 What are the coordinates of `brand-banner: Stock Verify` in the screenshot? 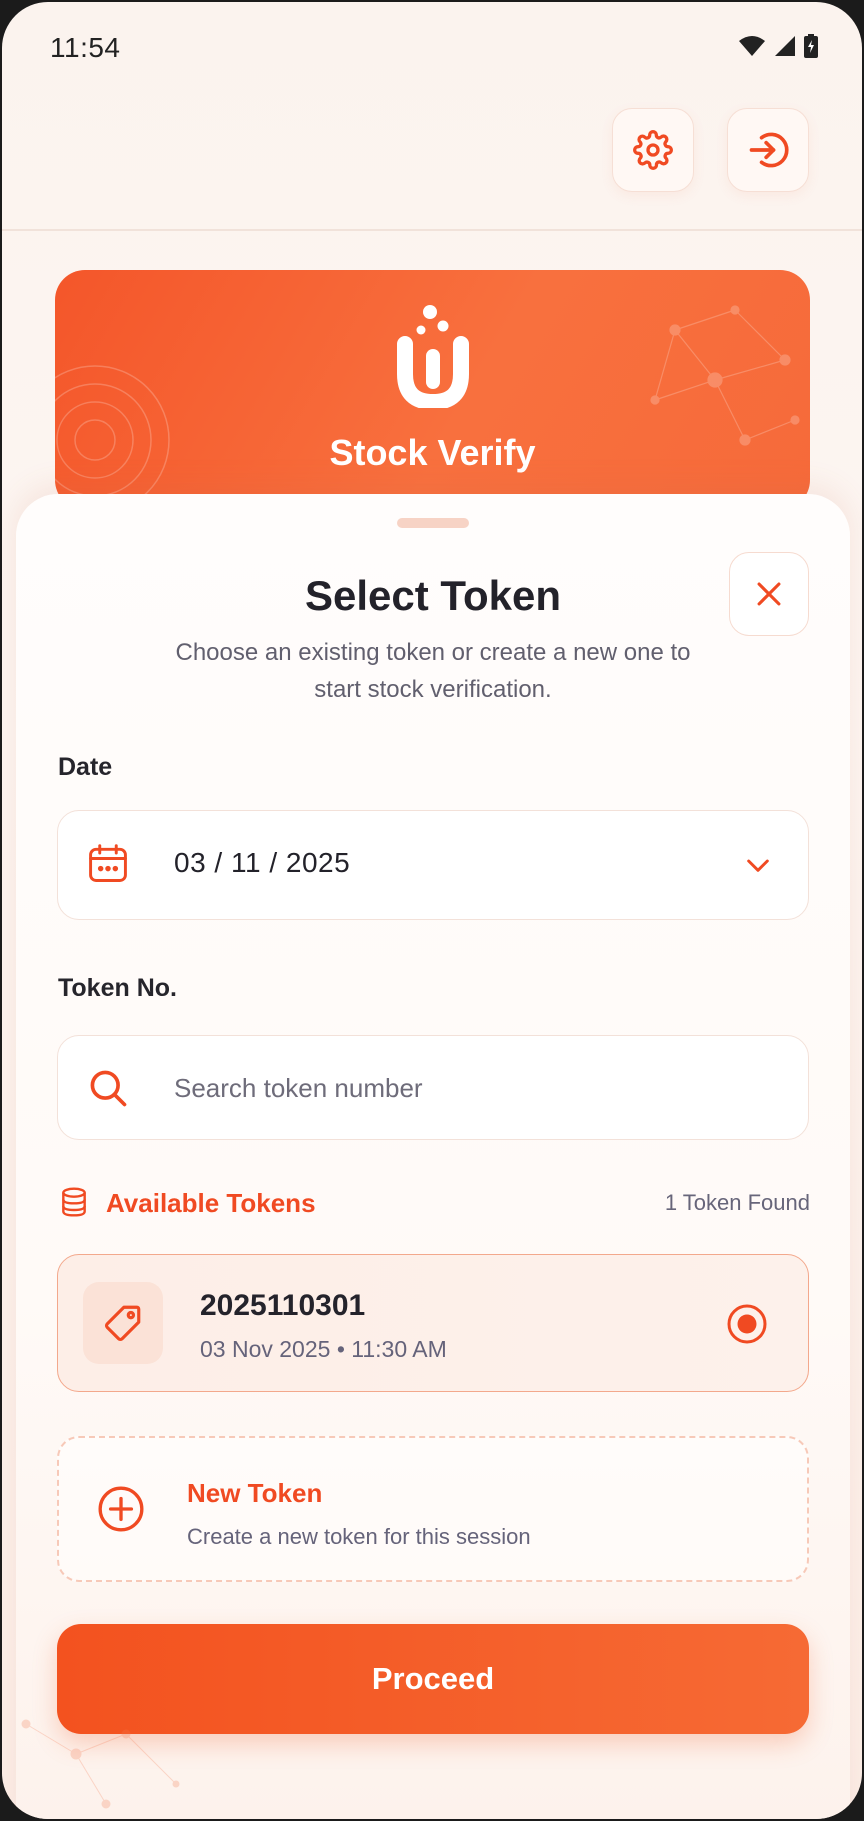 It's located at (432, 390).